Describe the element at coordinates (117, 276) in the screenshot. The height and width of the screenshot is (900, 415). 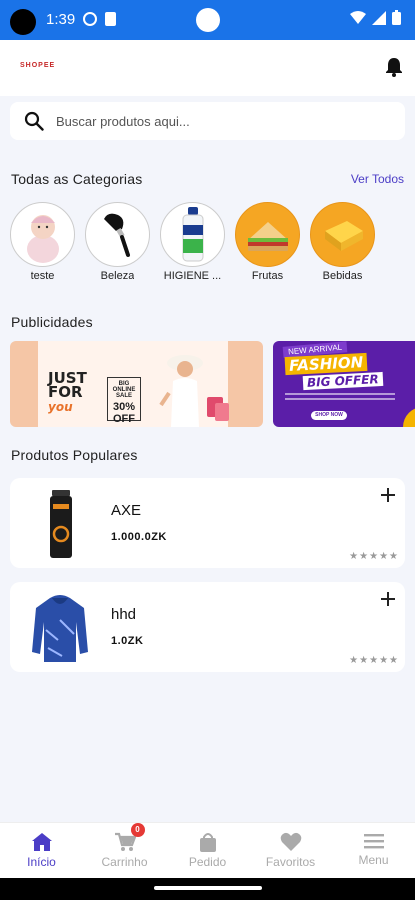
I see `category-label: Beleza` at that location.